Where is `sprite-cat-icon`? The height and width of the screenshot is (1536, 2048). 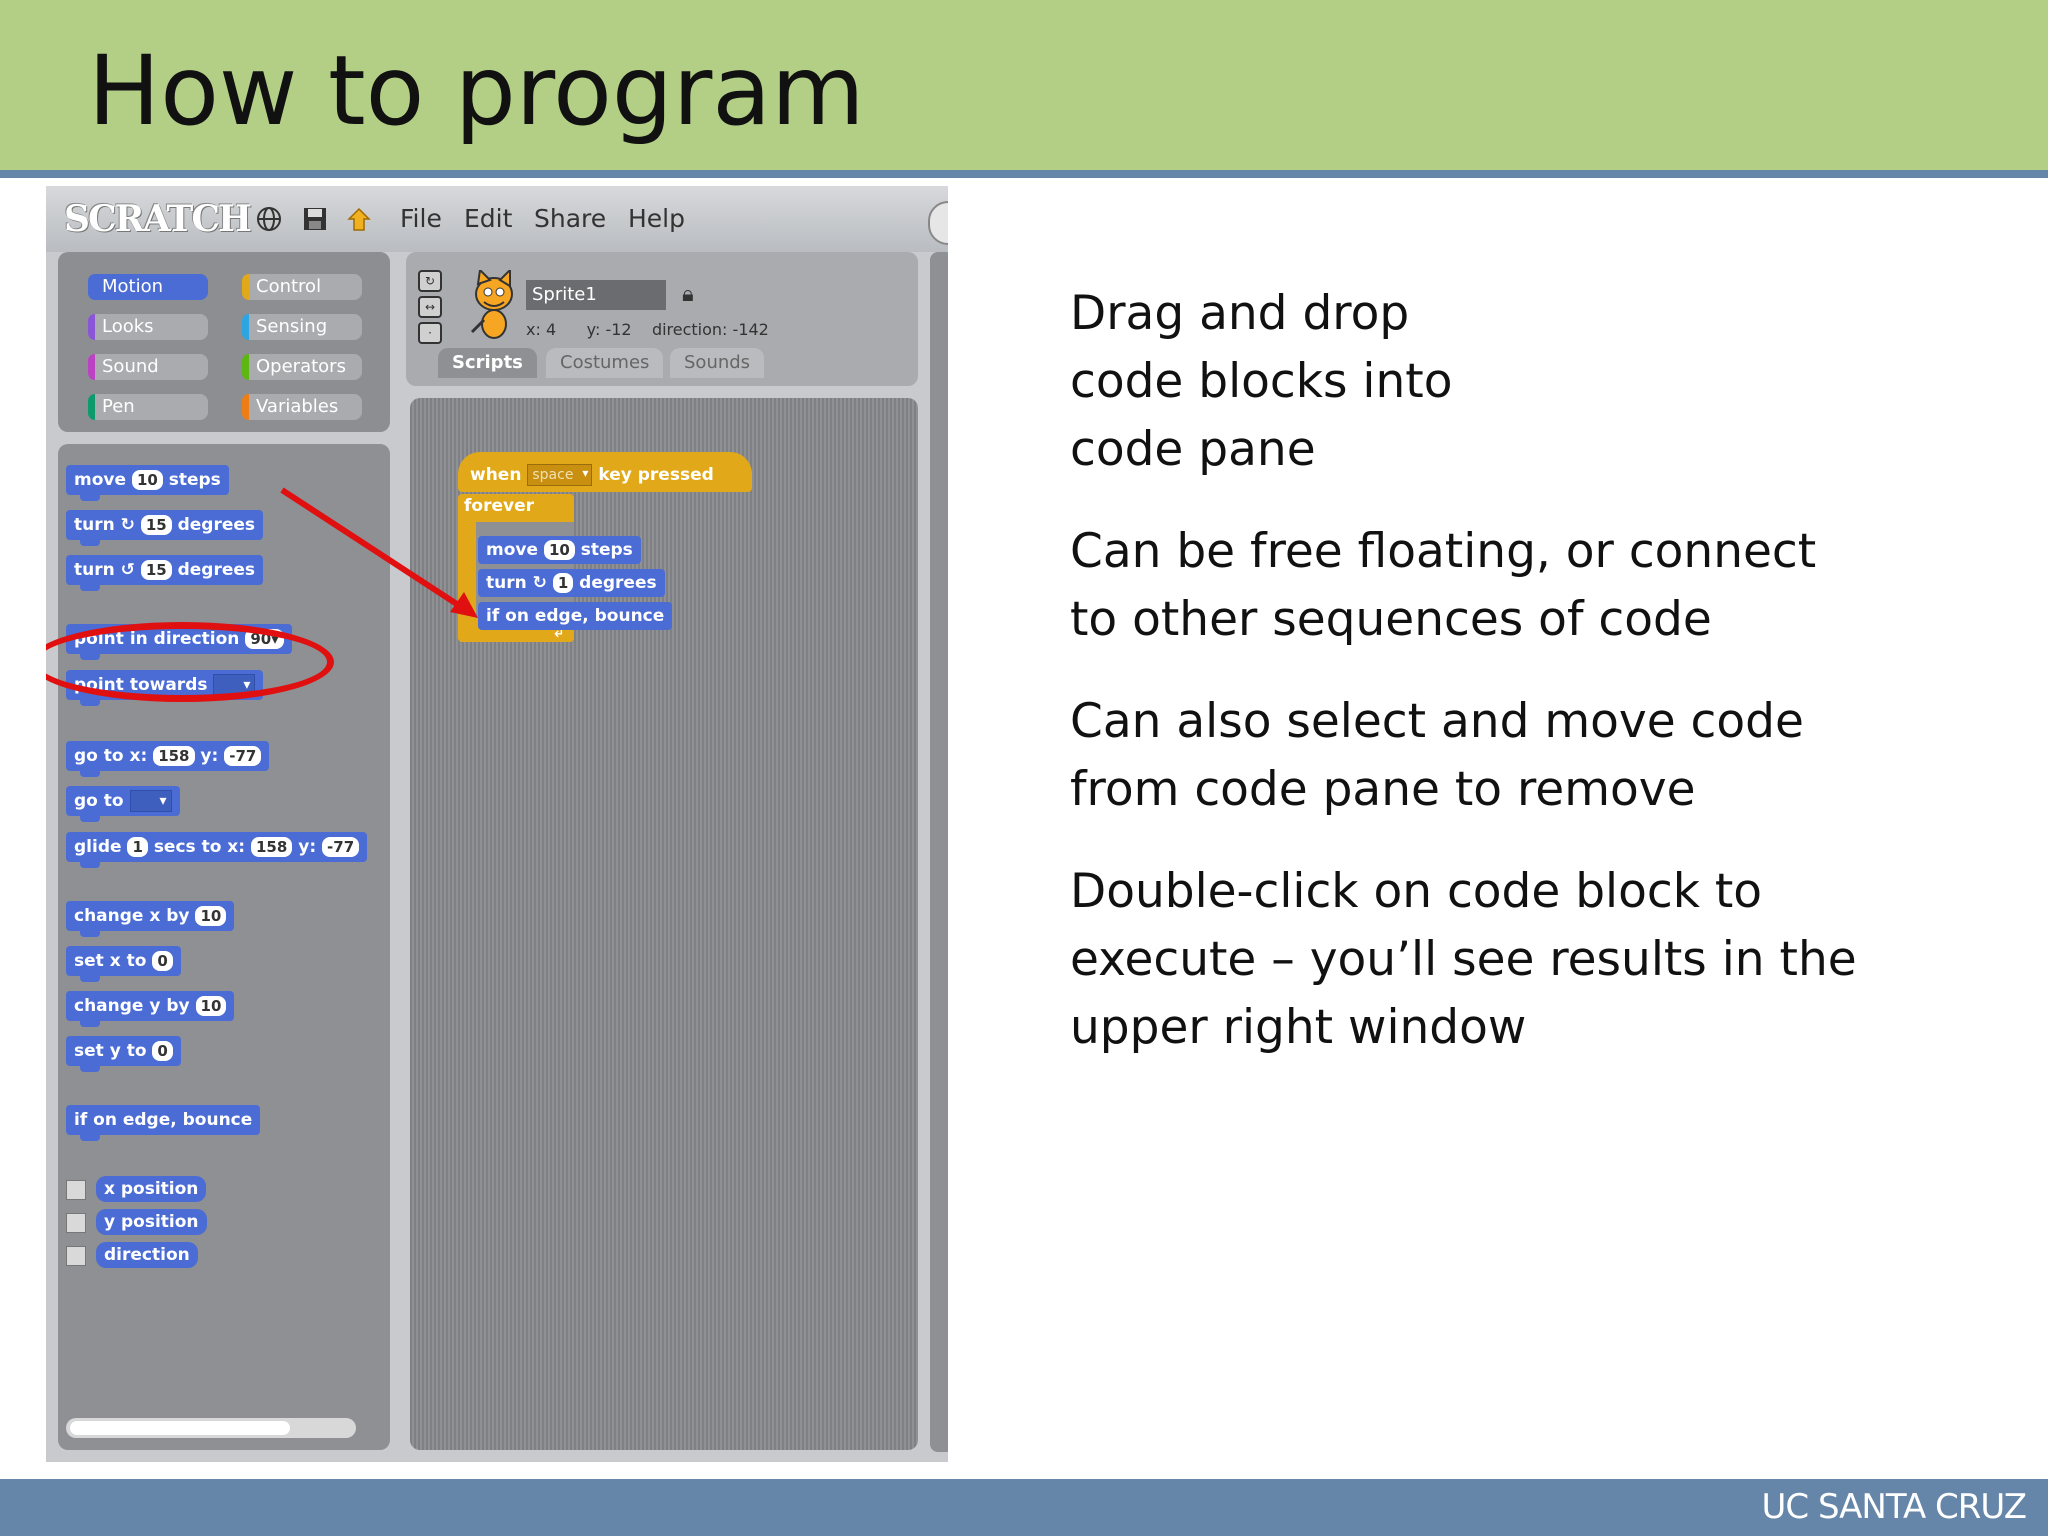
sprite-cat-icon is located at coordinates (491, 304).